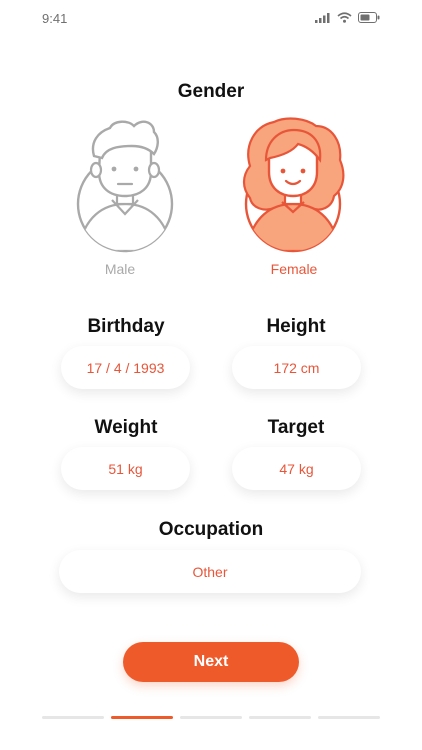 The image size is (422, 750). I want to click on signal-icon, so click(322, 18).